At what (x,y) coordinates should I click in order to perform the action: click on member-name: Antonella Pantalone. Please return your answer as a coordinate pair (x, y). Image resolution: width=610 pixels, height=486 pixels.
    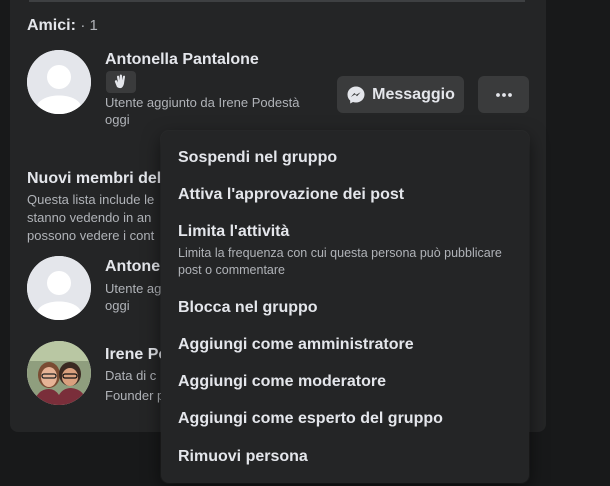
    Looking at the image, I should click on (182, 60).